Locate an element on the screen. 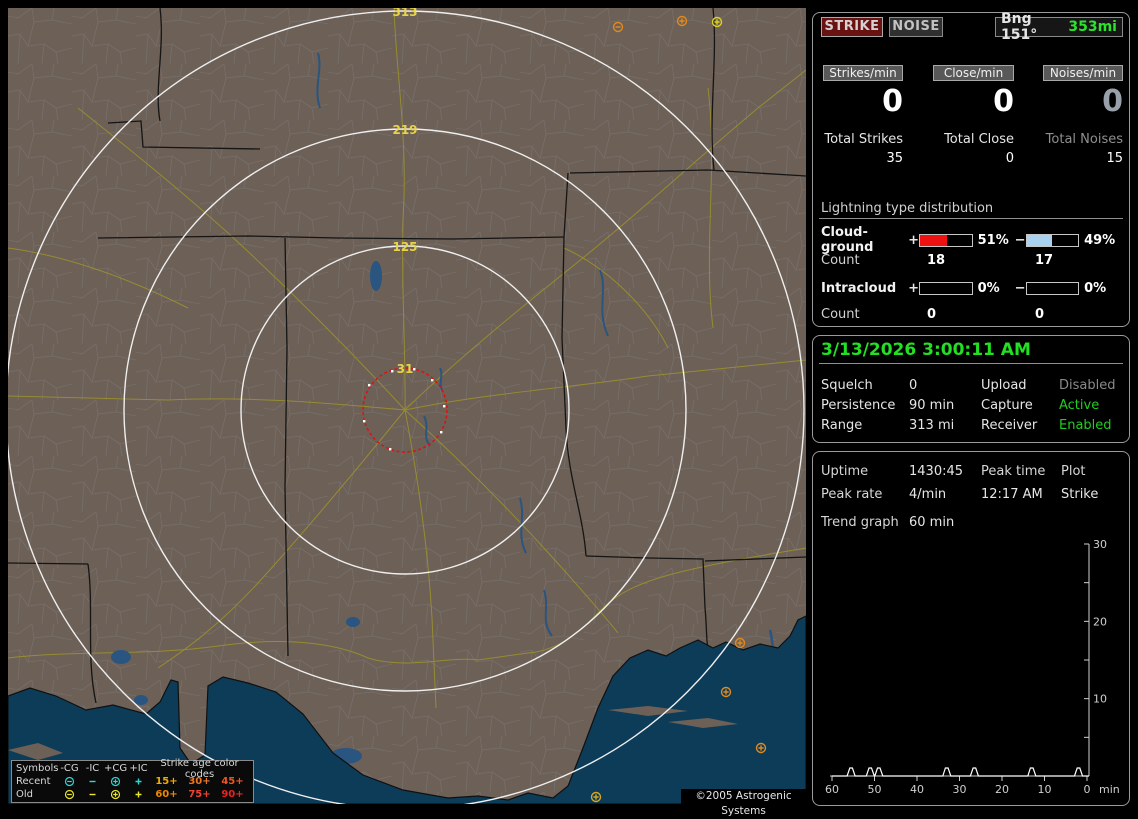  cloud-ground-row: Cloud-ground + 51% − 49% is located at coordinates (971, 240).